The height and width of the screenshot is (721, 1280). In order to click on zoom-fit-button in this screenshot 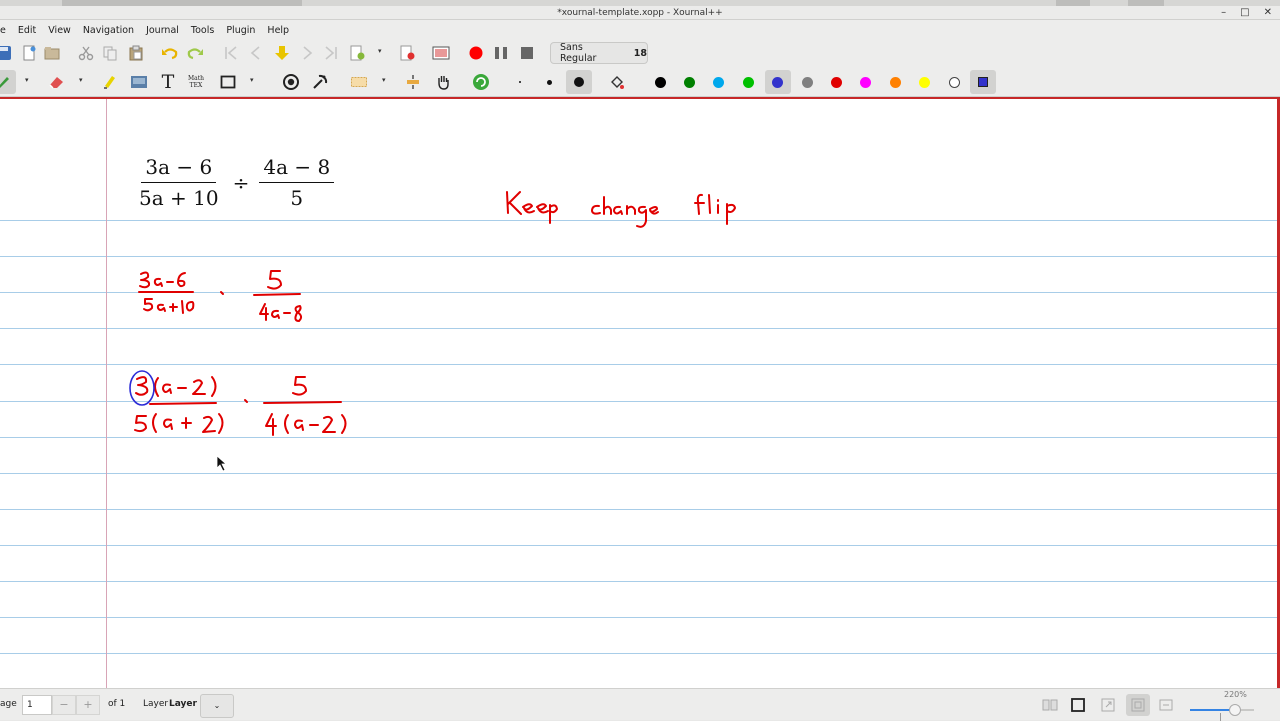, I will do `click(1138, 705)`.